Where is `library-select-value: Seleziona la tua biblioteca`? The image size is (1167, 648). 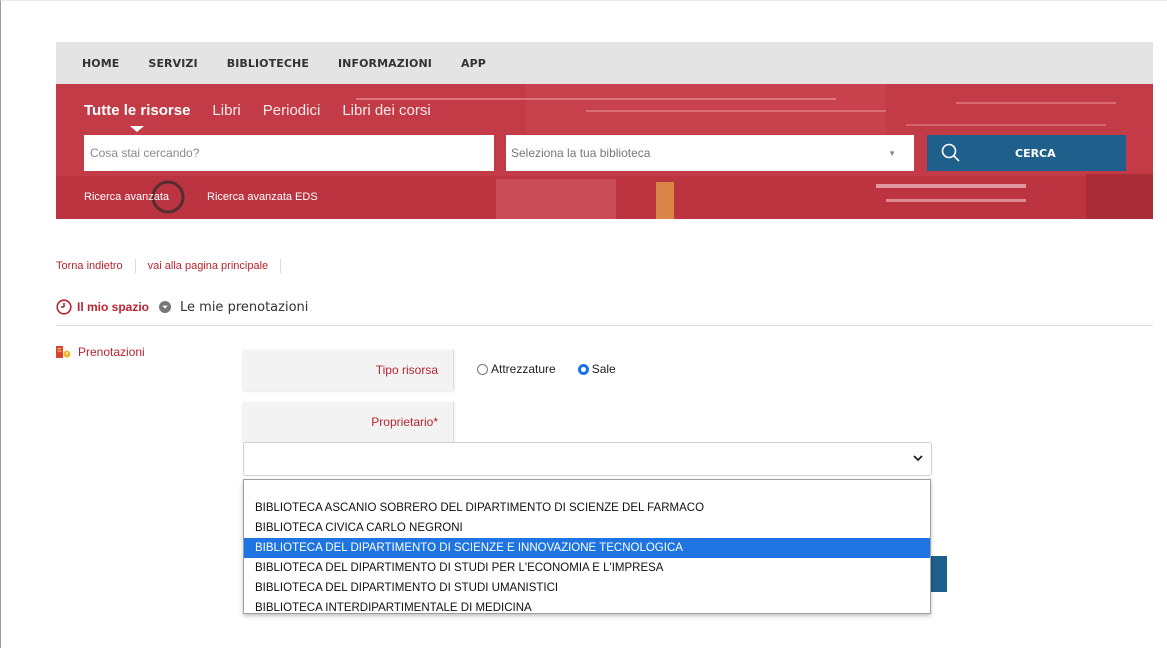 library-select-value: Seleziona la tua biblioteca is located at coordinates (581, 153).